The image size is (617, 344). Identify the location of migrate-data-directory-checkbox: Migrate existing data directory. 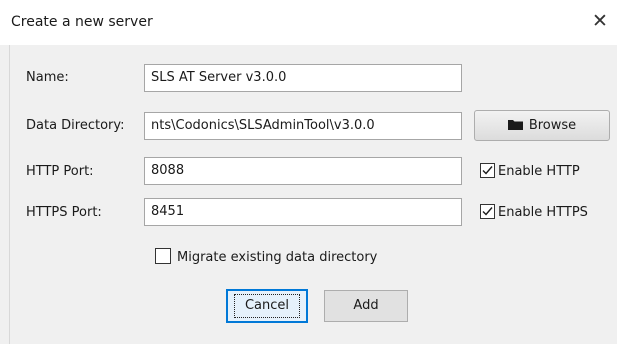
(266, 256).